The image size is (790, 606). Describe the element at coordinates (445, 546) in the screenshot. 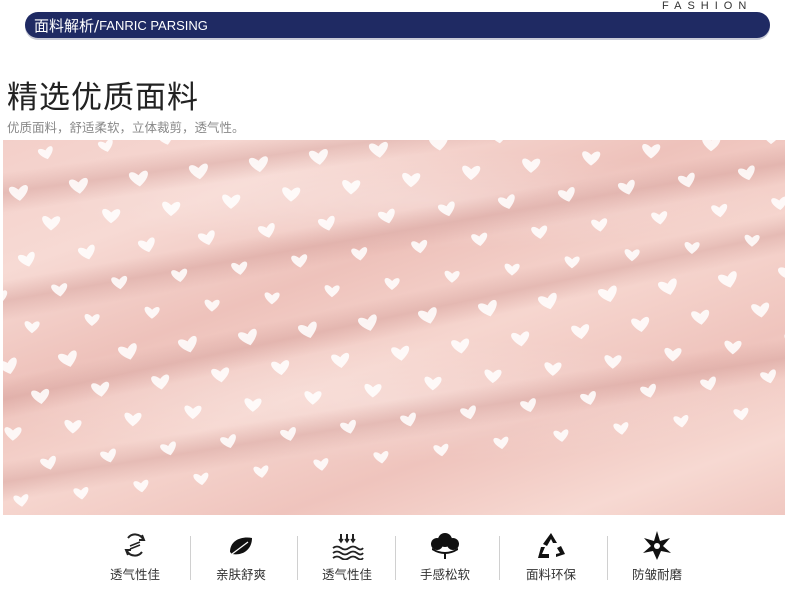

I see `cotton-flower-icon` at that location.